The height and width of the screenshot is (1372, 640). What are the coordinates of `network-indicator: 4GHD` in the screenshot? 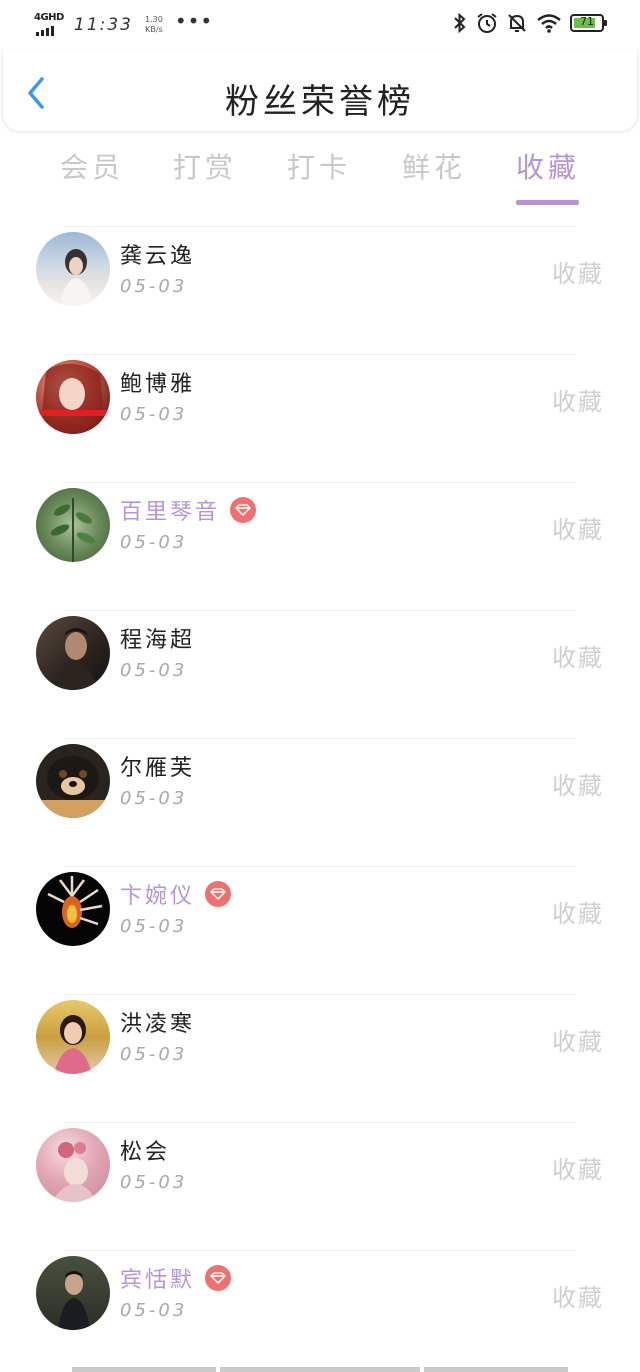 It's located at (49, 25).